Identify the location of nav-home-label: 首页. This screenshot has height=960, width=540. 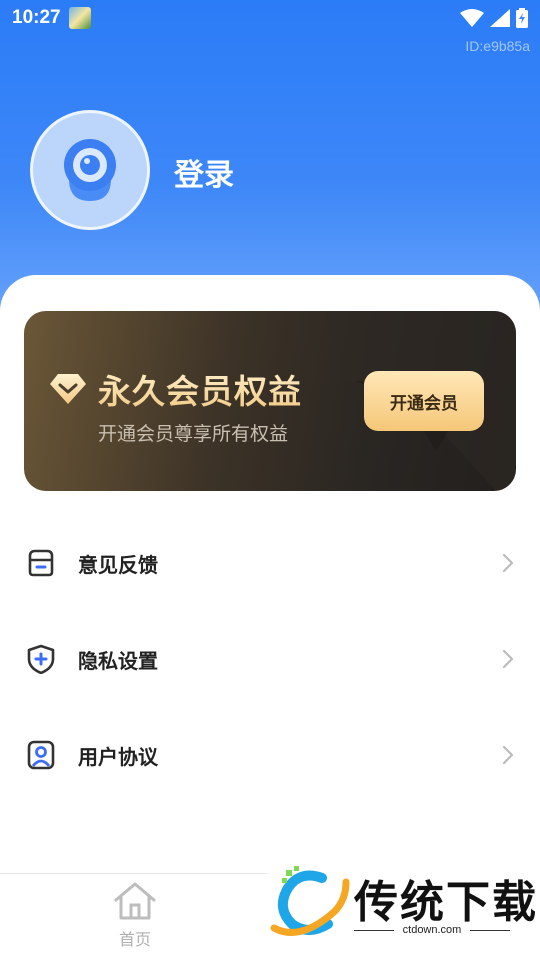
(134, 939).